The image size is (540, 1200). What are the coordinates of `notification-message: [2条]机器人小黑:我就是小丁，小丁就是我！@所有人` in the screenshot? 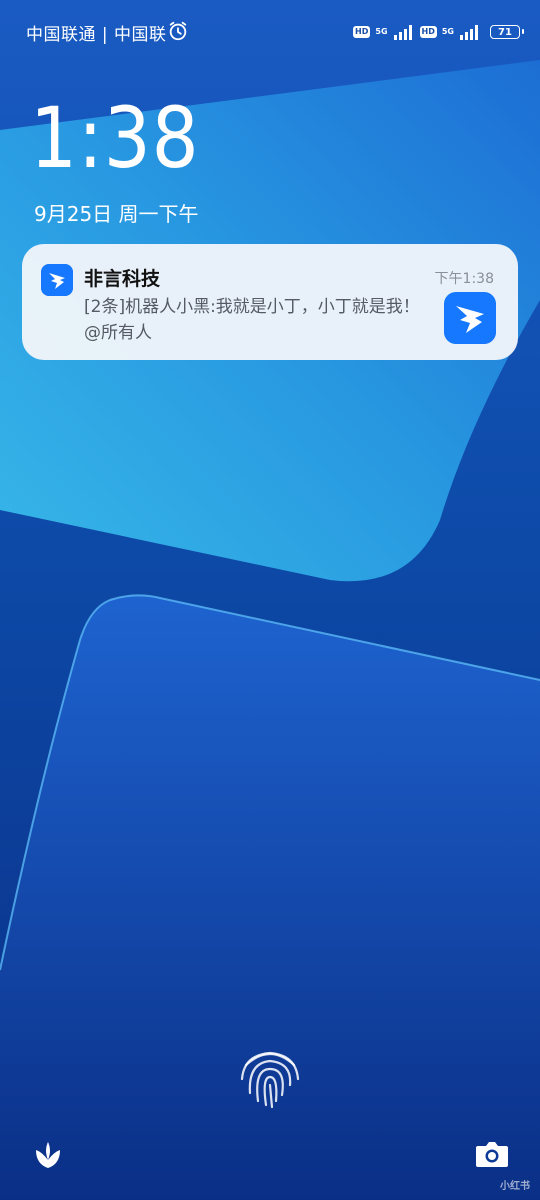 It's located at (252, 320).